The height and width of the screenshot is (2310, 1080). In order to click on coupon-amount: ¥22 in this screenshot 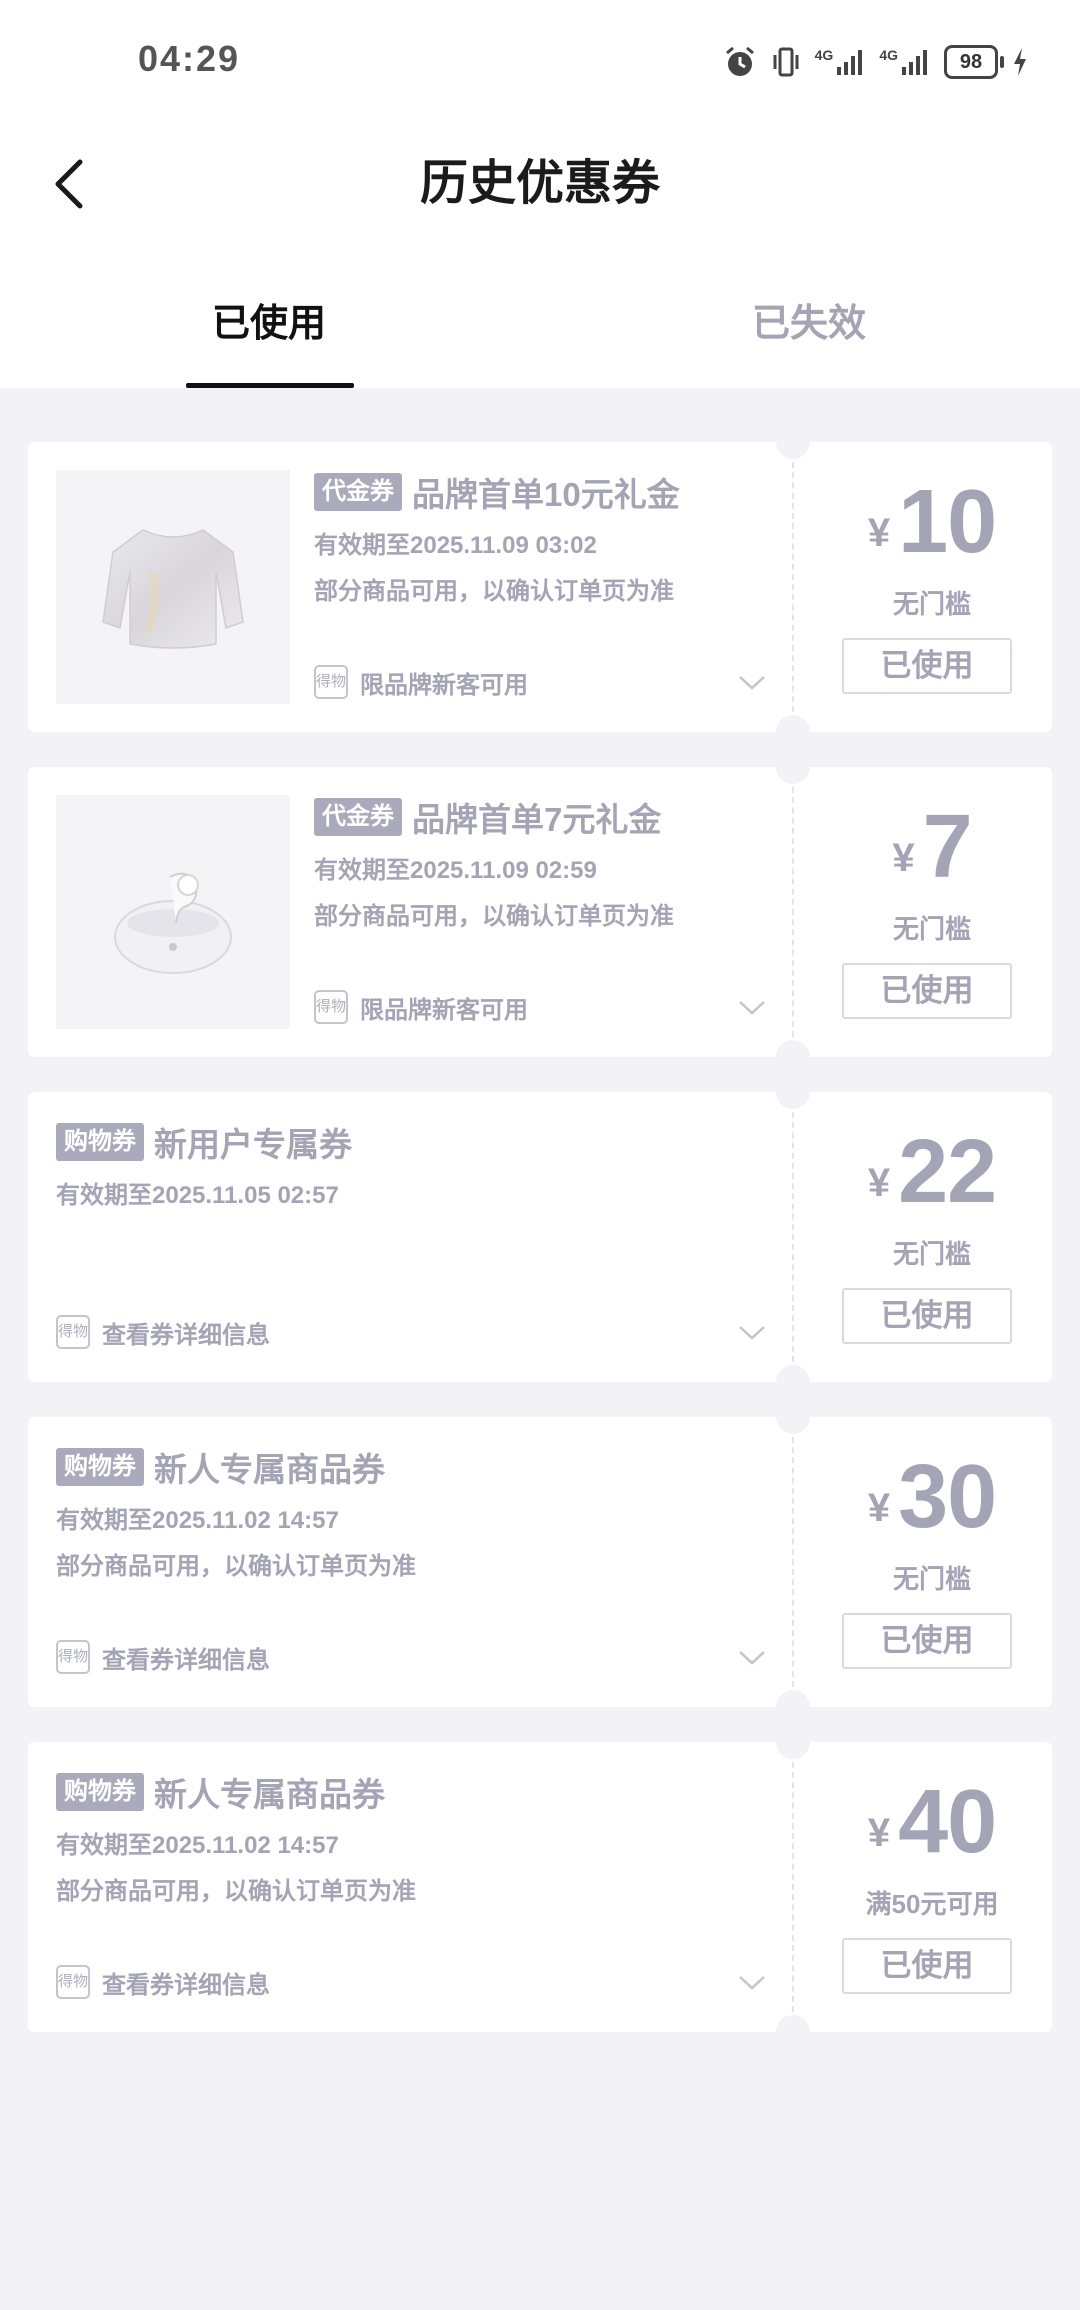, I will do `click(932, 1172)`.